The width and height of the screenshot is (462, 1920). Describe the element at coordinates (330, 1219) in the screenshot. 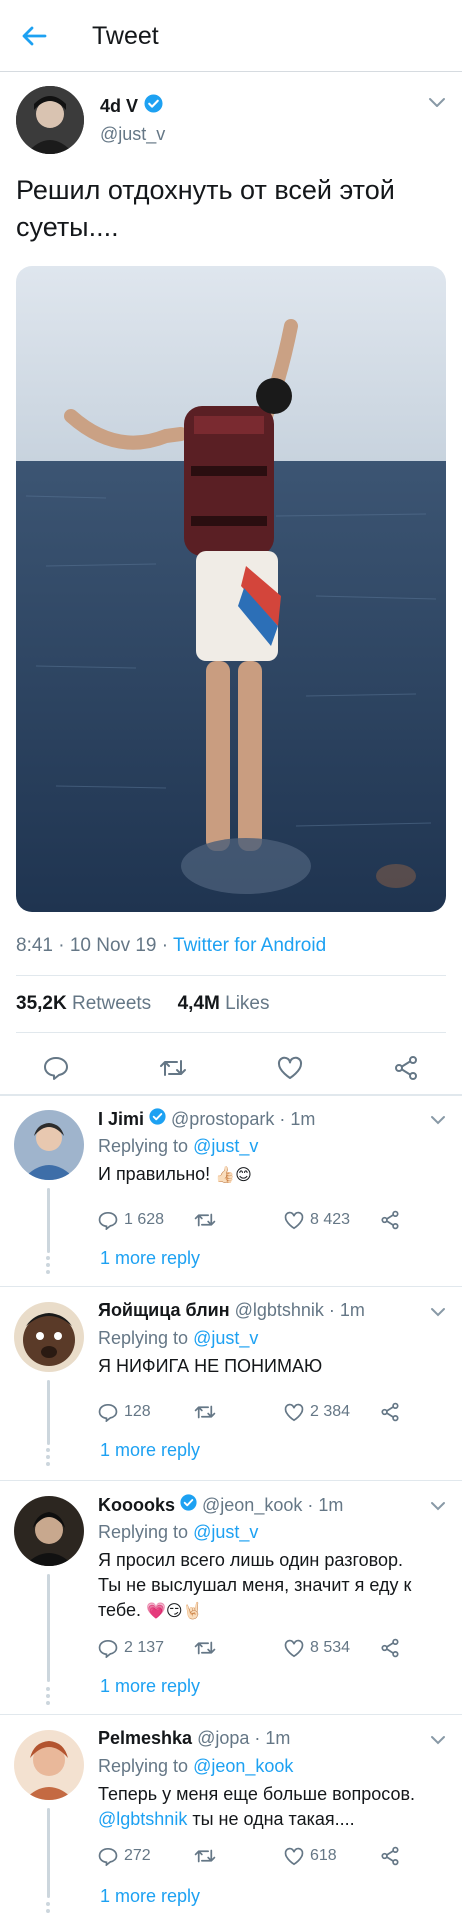

I see `like-count: 8 423` at that location.